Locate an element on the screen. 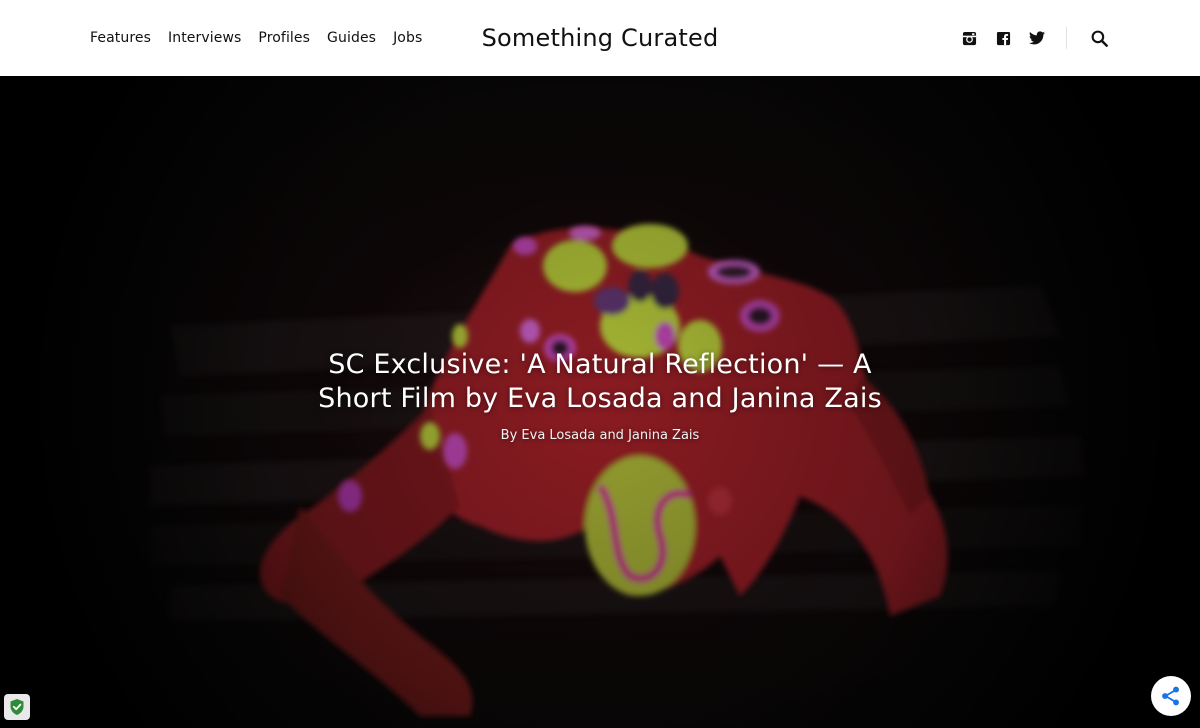 The height and width of the screenshot is (728, 1200). nav-item-features: Features is located at coordinates (120, 38).